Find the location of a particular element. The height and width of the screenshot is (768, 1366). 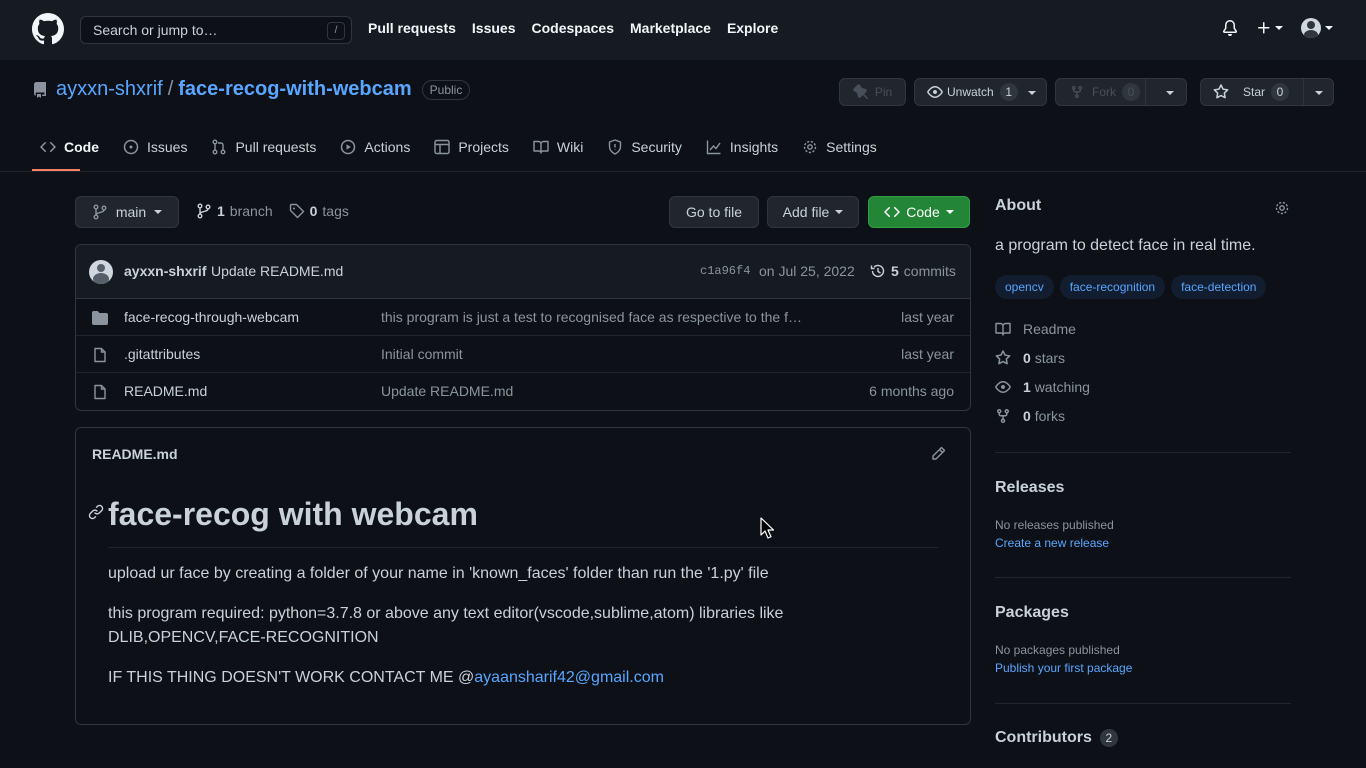

search-input: Search or jump to… / is located at coordinates (216, 30).